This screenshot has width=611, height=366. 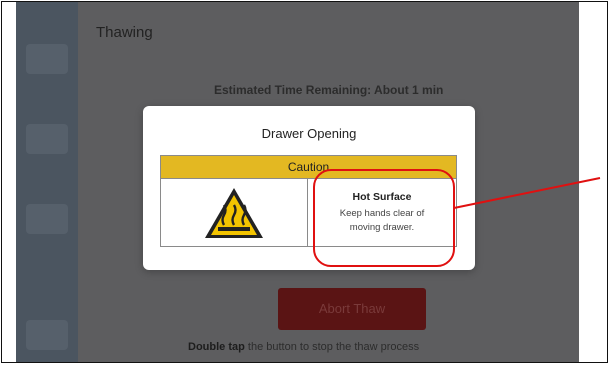 I want to click on annotation-highlight, so click(x=384, y=218).